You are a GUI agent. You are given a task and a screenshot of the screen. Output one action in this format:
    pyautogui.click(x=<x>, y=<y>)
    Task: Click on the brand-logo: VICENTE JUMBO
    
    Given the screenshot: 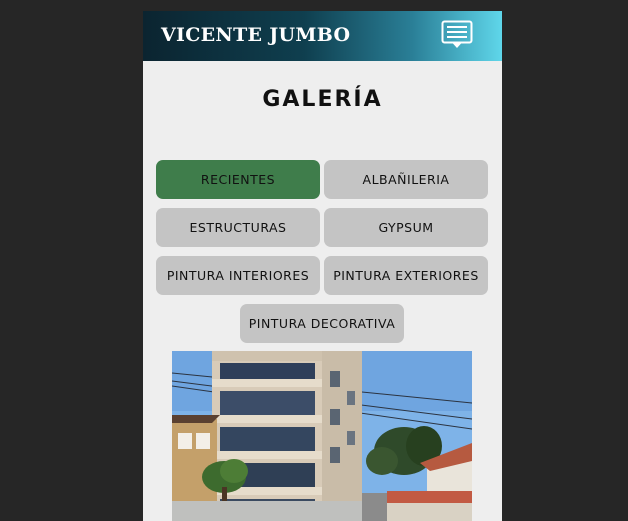 What is the action you would take?
    pyautogui.click(x=255, y=35)
    